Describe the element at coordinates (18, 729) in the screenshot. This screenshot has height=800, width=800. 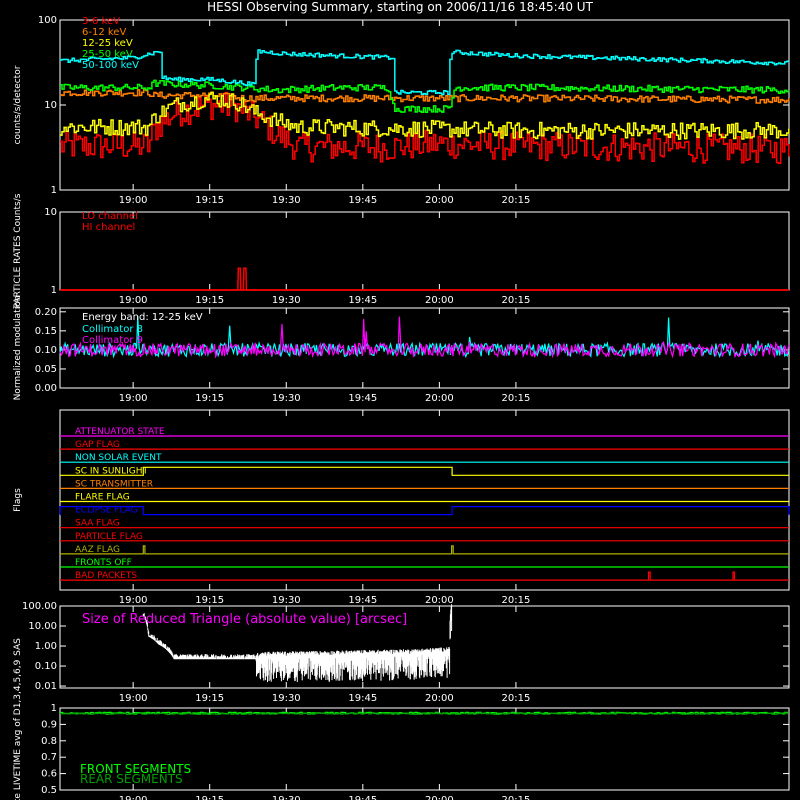
I see `y-axis-label: Mon. Rate LIVETIME avg of D1,3,4,5,6,9` at that location.